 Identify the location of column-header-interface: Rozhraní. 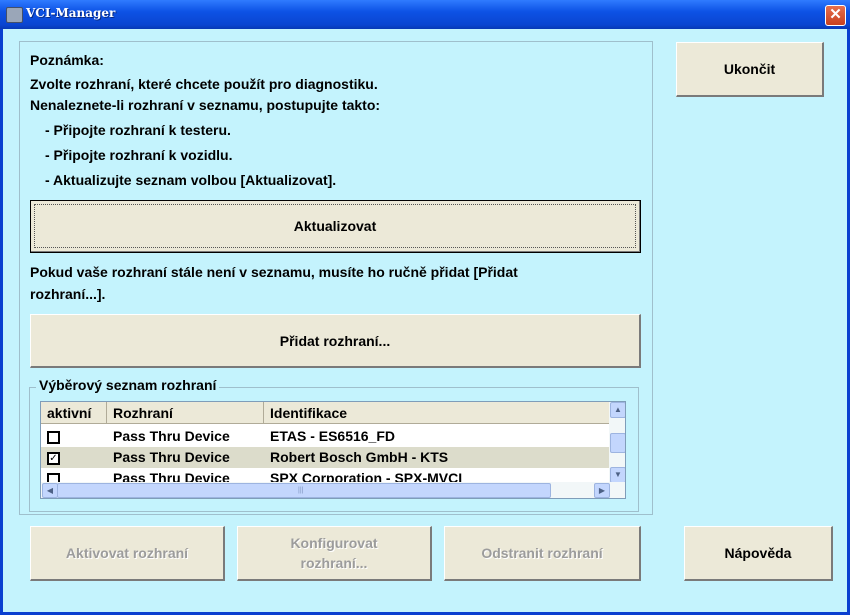
(185, 413).